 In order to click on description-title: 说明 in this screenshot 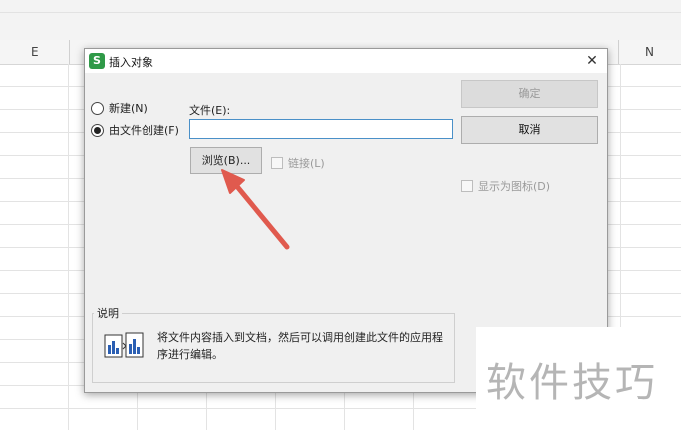, I will do `click(108, 313)`.